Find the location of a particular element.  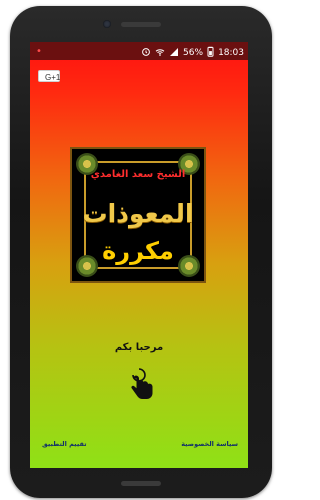

status-icons: 56% 18:03 is located at coordinates (192, 53).